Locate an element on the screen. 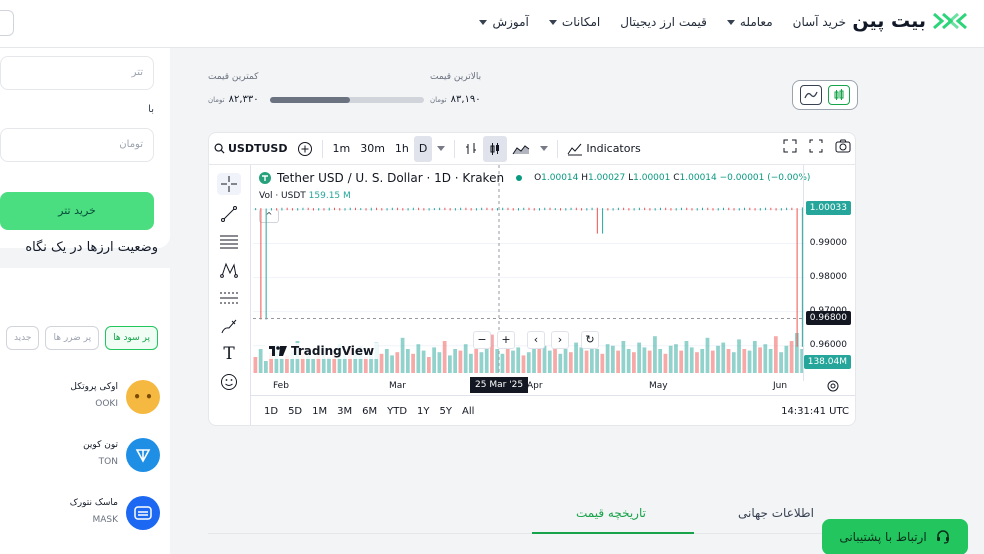 Image resolution: width=984 pixels, height=554 pixels. coin-symbol: MASK is located at coordinates (105, 520).